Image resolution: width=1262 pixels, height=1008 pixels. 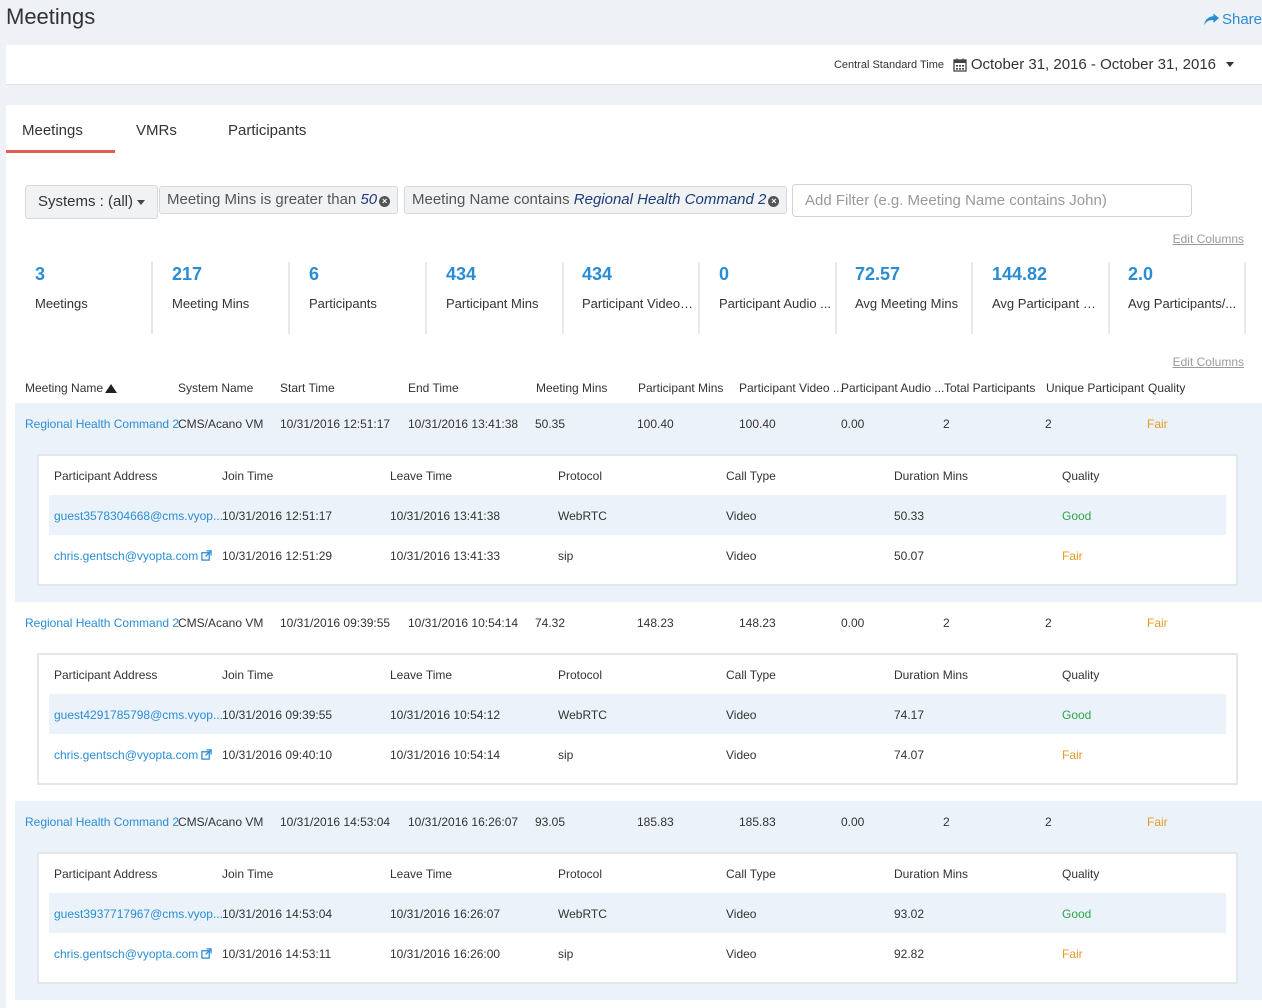 I want to click on meeting-mins: 93.05, so click(x=550, y=822).